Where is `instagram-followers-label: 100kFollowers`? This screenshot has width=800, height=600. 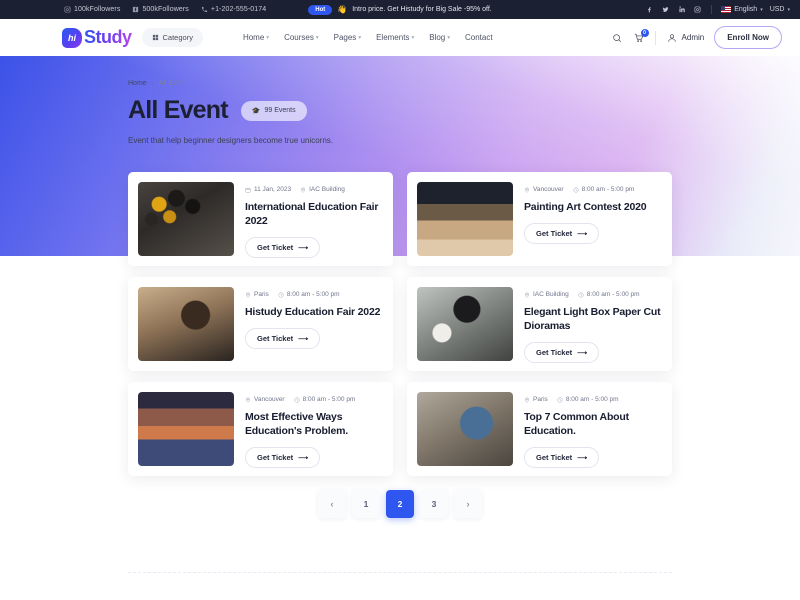 instagram-followers-label: 100kFollowers is located at coordinates (97, 9).